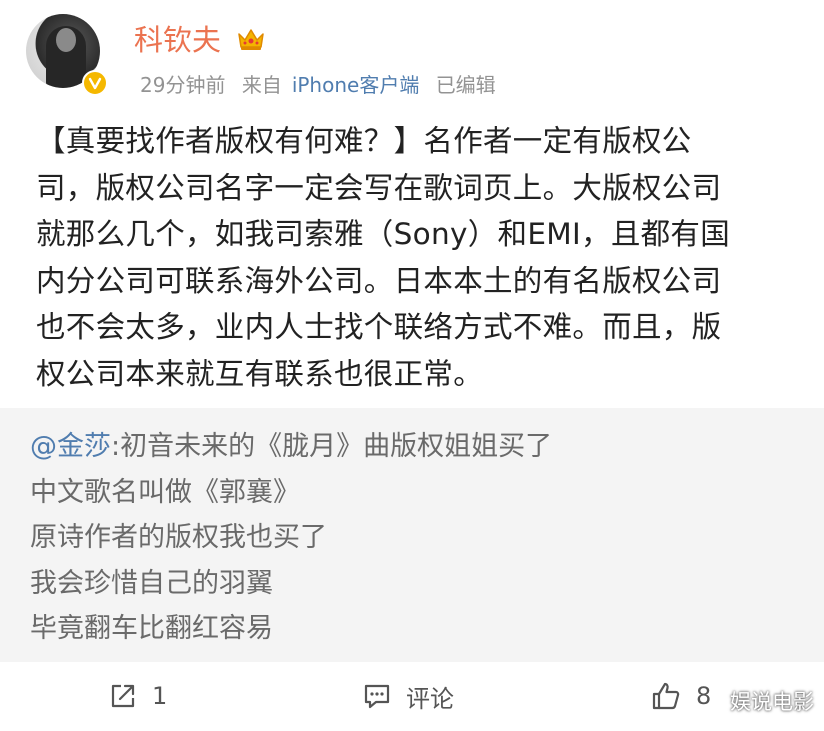 This screenshot has height=731, width=824. What do you see at coordinates (364, 141) in the screenshot?
I see `post-line: 【真要找作者版权有何难？】名作者一定有版权公` at bounding box center [364, 141].